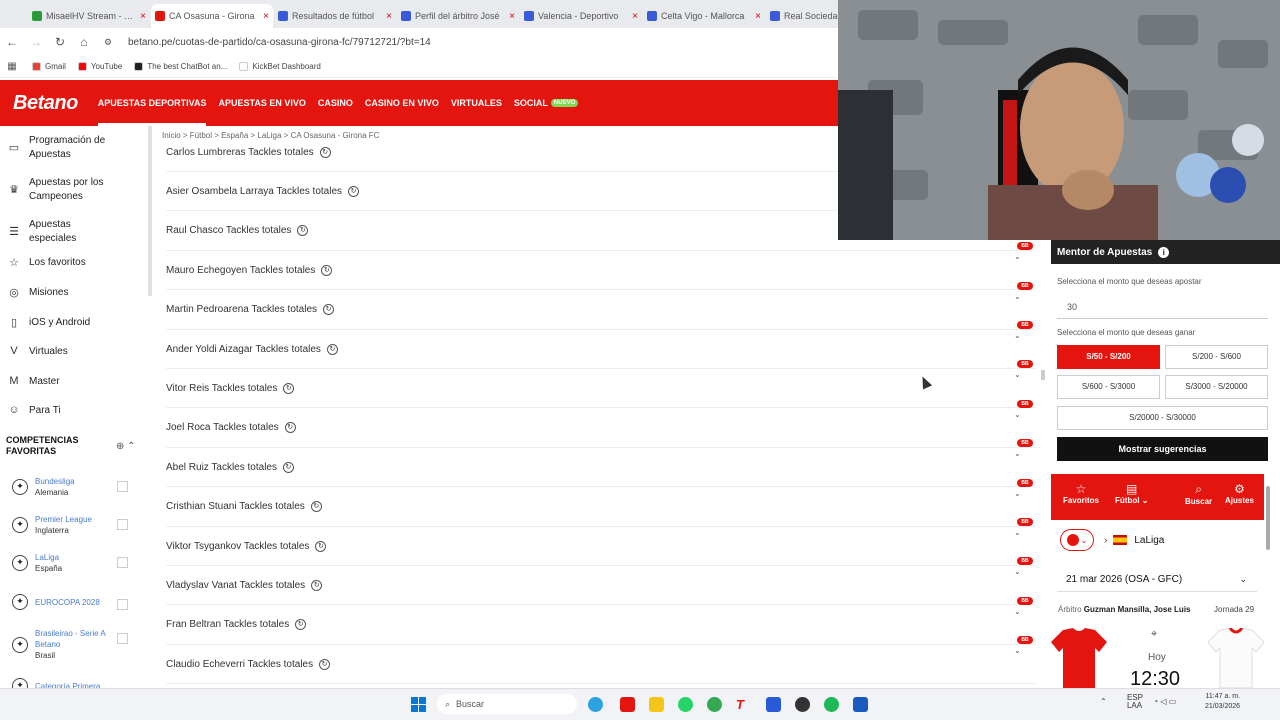  Describe the element at coordinates (62, 263) in the screenshot. I see `sidebar-item: ☆ Los favoritos` at that location.